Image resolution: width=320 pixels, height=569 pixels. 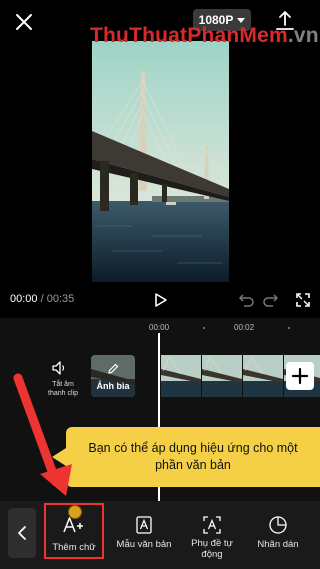 I want to click on watermark-part1: ThuThuat, so click(x=139, y=35).